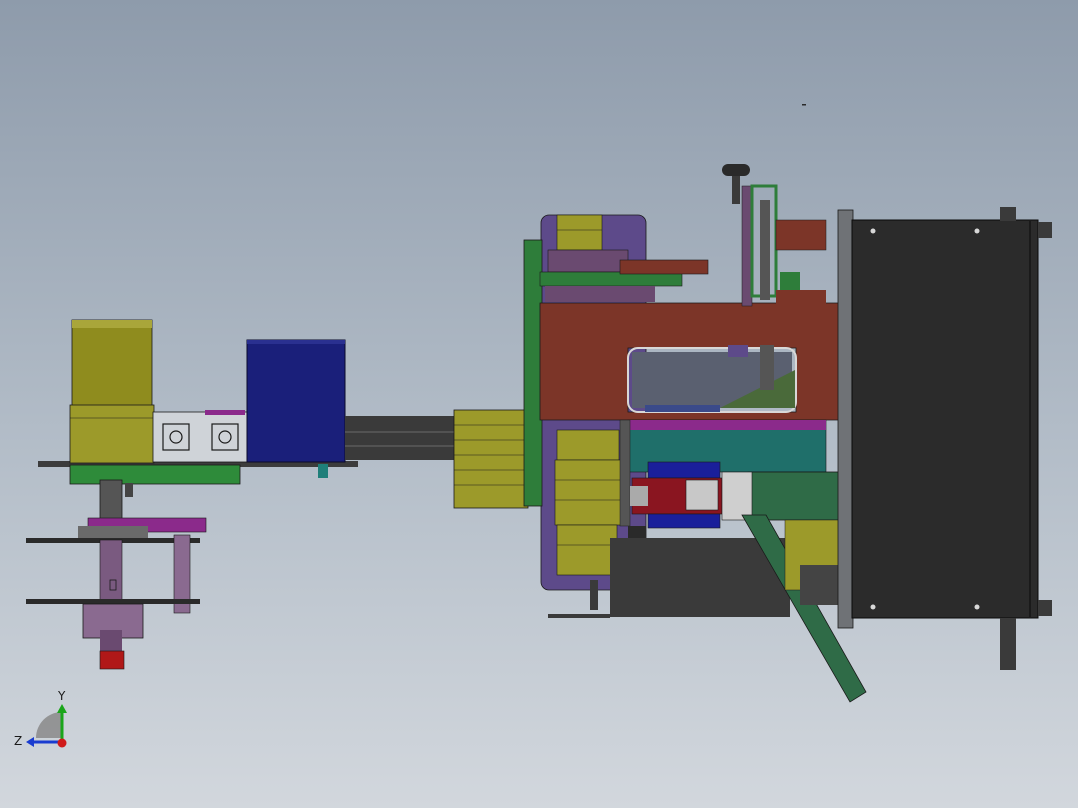  I want to click on motor-cylinder-shade, so click(112, 324).